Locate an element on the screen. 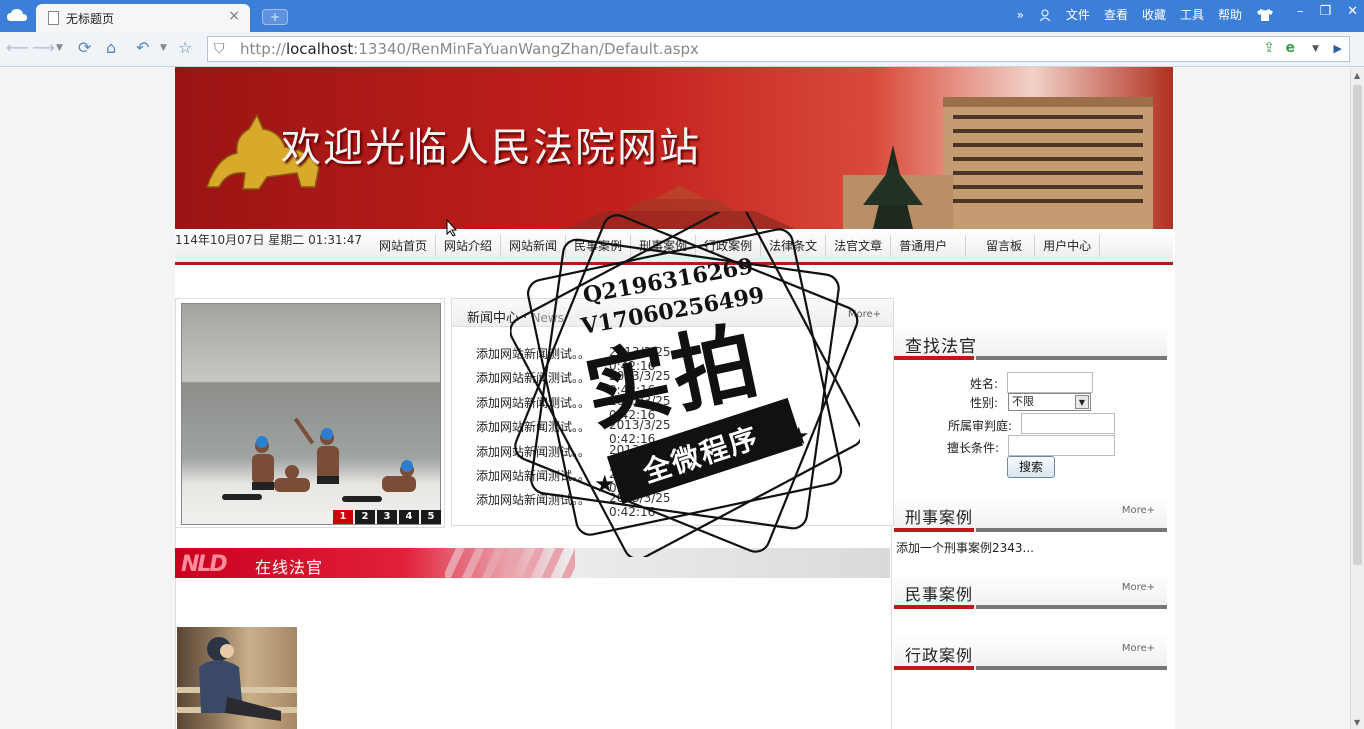 The image size is (1364, 729). url-prefix: http:// is located at coordinates (263, 49).